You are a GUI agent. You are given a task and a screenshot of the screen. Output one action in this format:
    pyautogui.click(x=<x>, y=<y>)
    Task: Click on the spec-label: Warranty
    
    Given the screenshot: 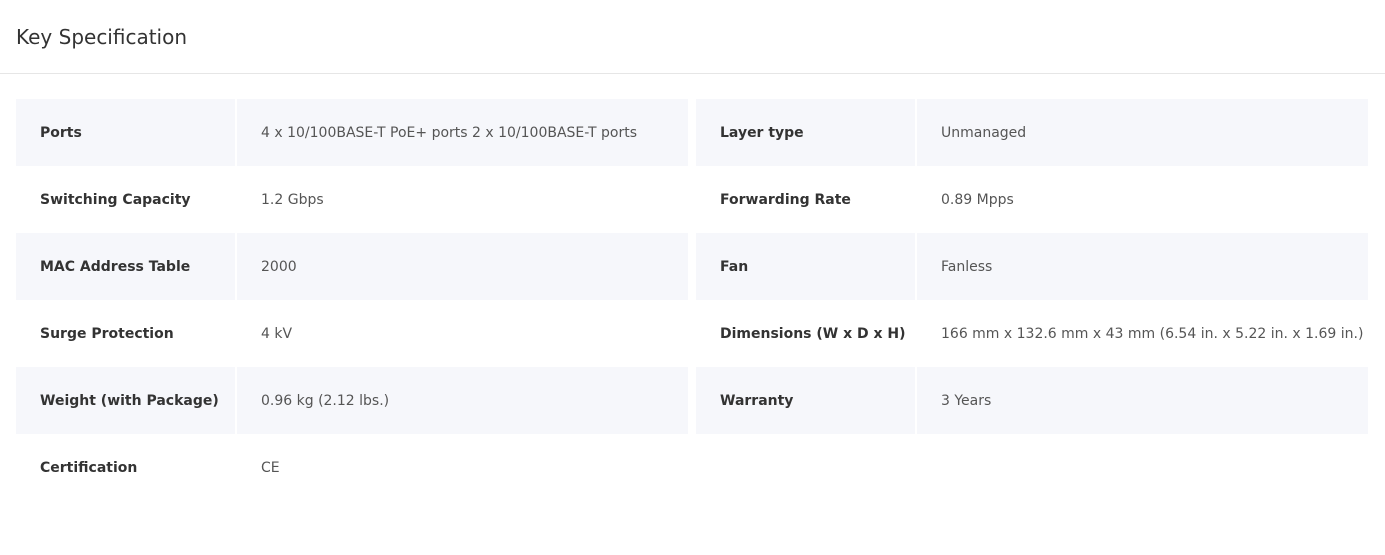 What is the action you would take?
    pyautogui.click(x=805, y=400)
    